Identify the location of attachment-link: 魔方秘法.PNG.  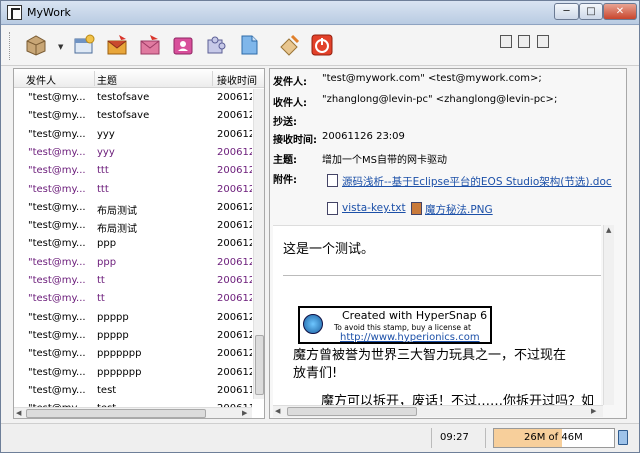
(459, 209).